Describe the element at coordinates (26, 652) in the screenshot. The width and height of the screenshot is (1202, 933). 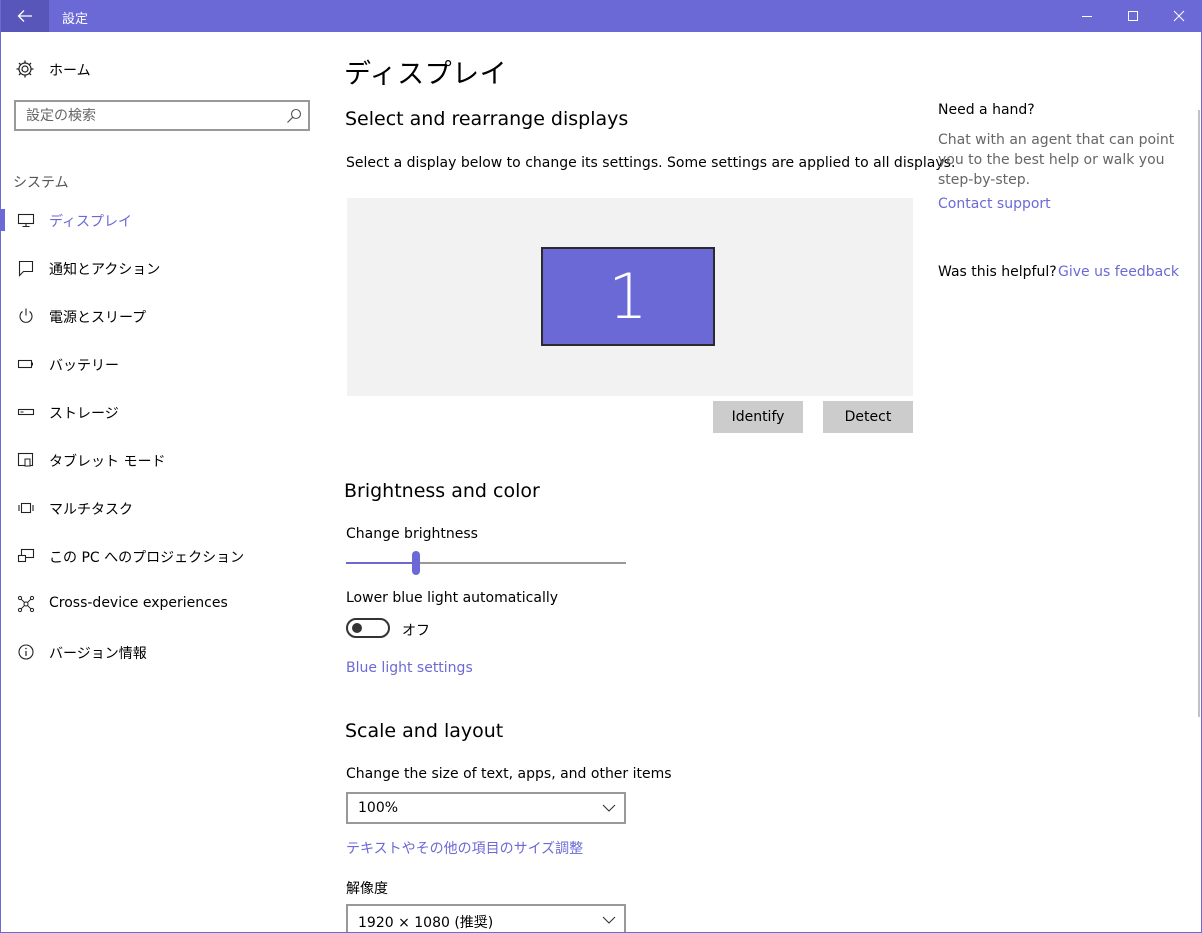
I see `info-icon` at that location.